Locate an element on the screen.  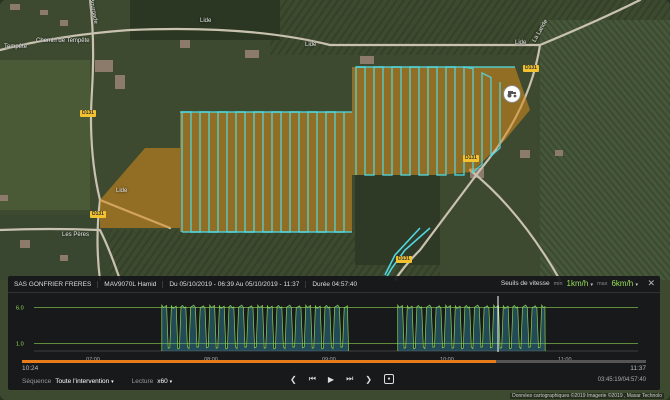
playback-speed-select: x60 ▾ is located at coordinates (164, 381).